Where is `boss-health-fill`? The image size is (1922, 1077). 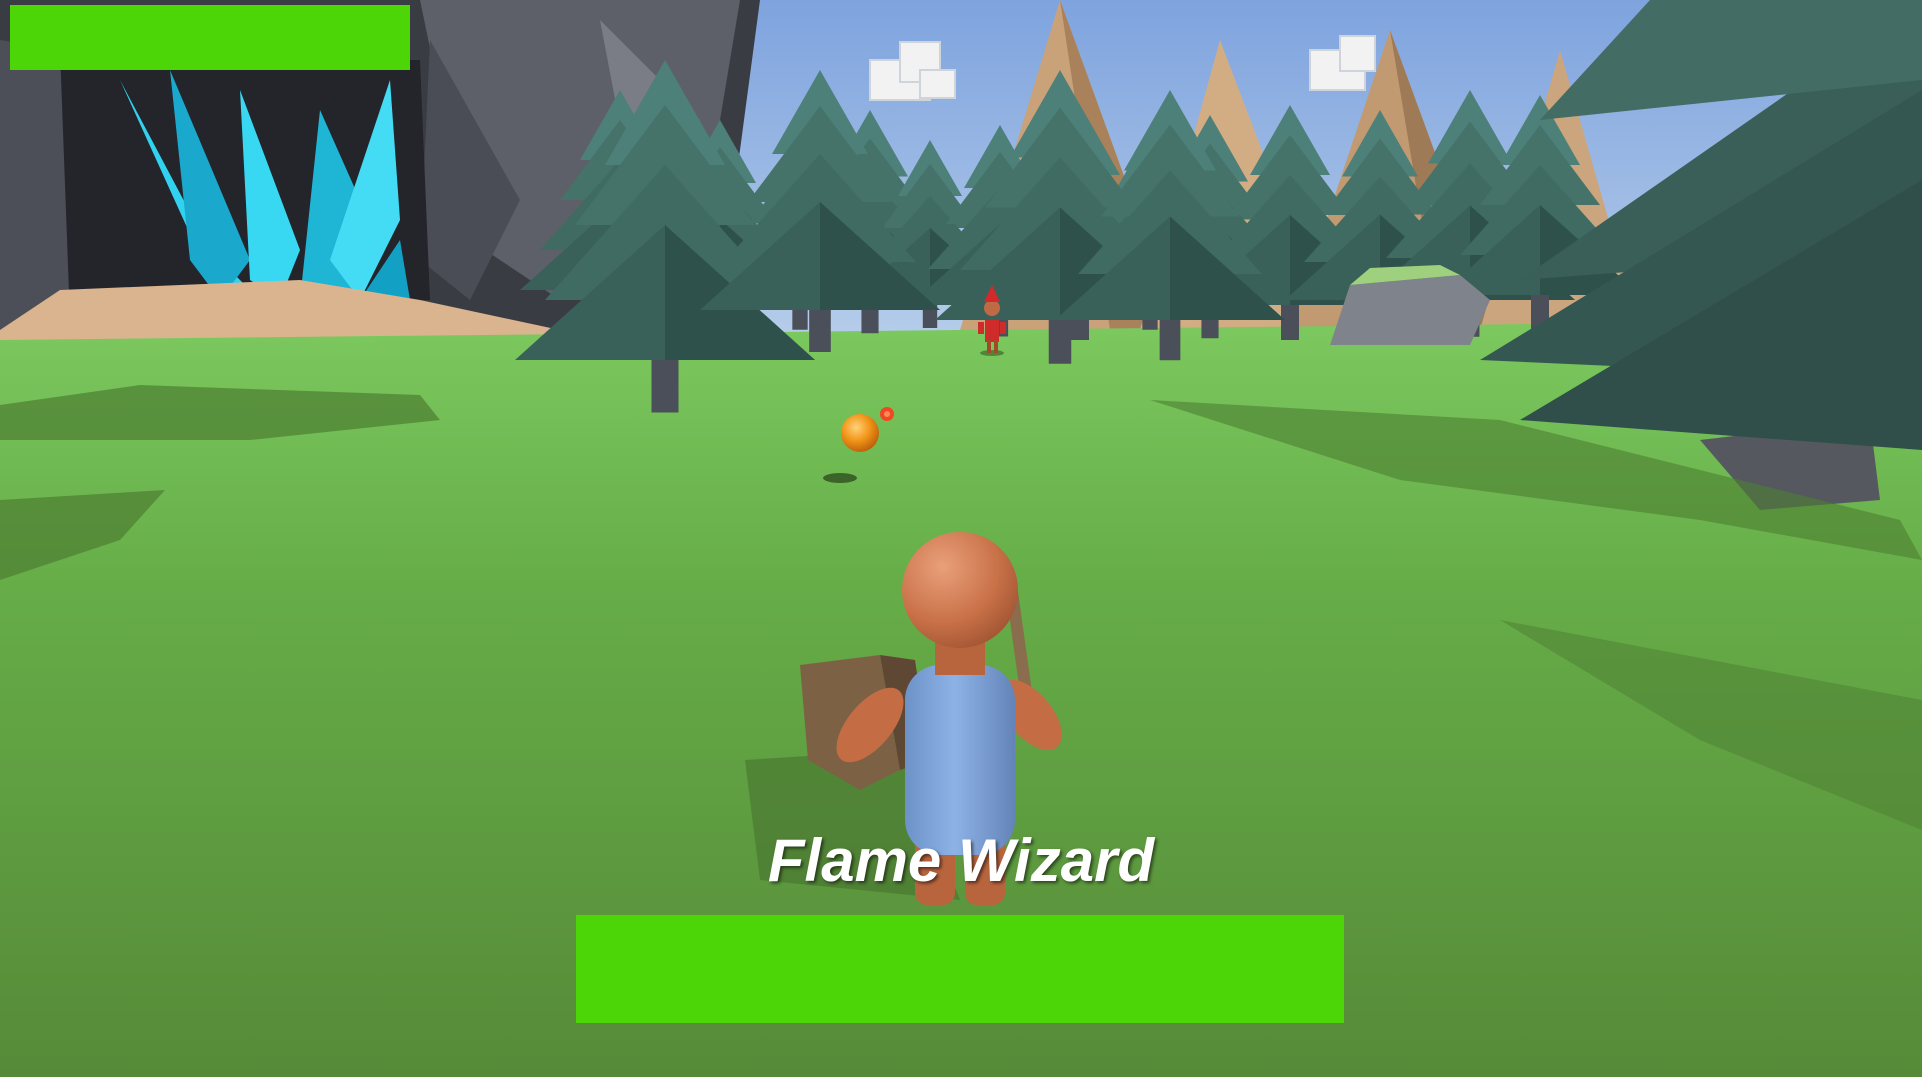
boss-health-fill is located at coordinates (960, 969).